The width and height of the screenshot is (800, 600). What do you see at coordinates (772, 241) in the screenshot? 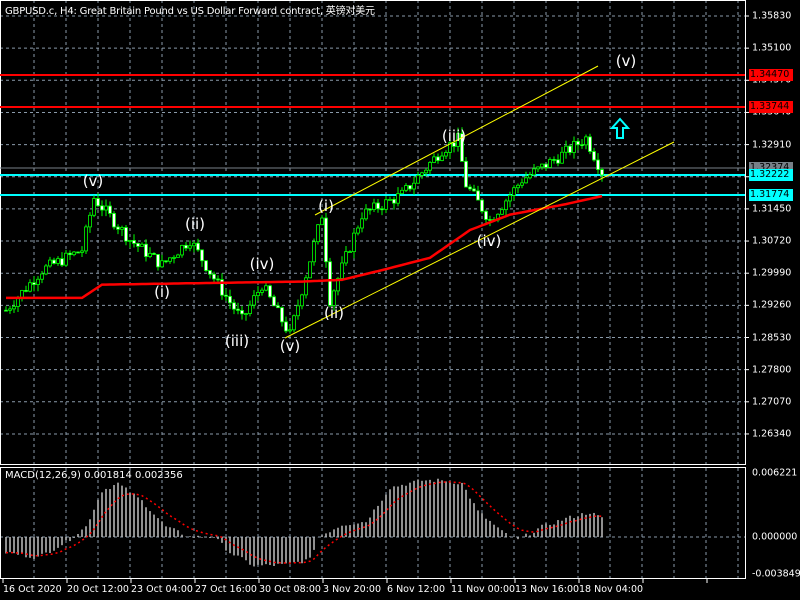
I see `price-axis-label: 1.30720` at bounding box center [772, 241].